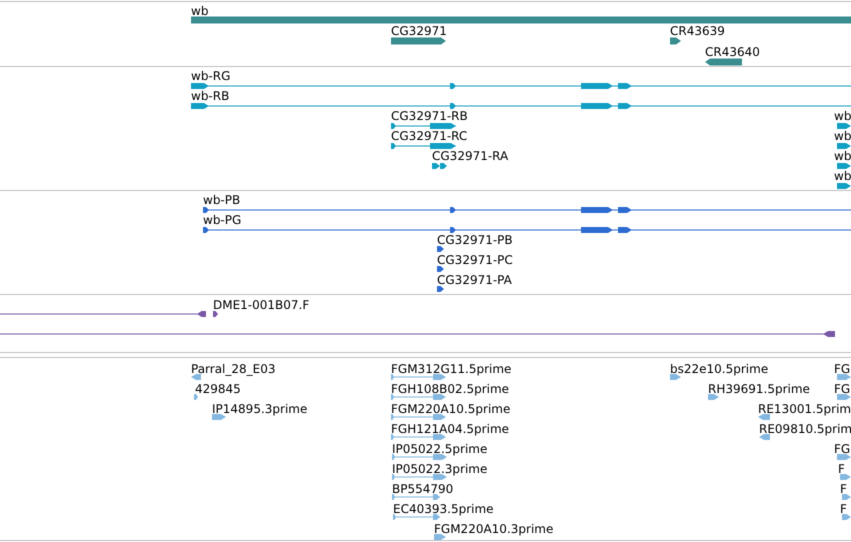  Describe the element at coordinates (450, 389) in the screenshot. I see `feature-label: FGH108B02.5prime` at that location.